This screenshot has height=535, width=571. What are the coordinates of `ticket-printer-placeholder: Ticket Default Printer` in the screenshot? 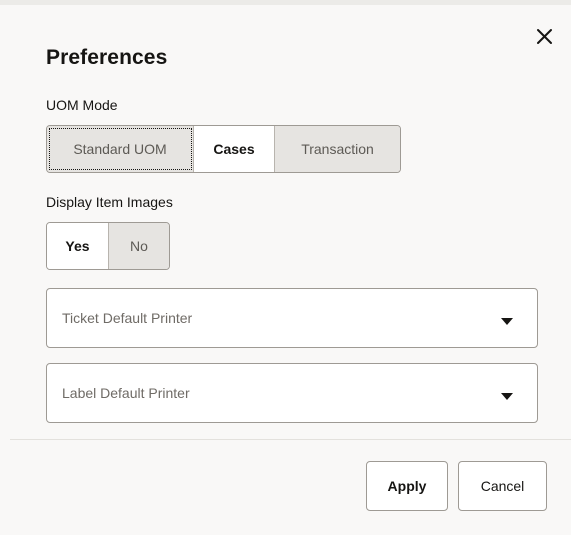 It's located at (127, 318).